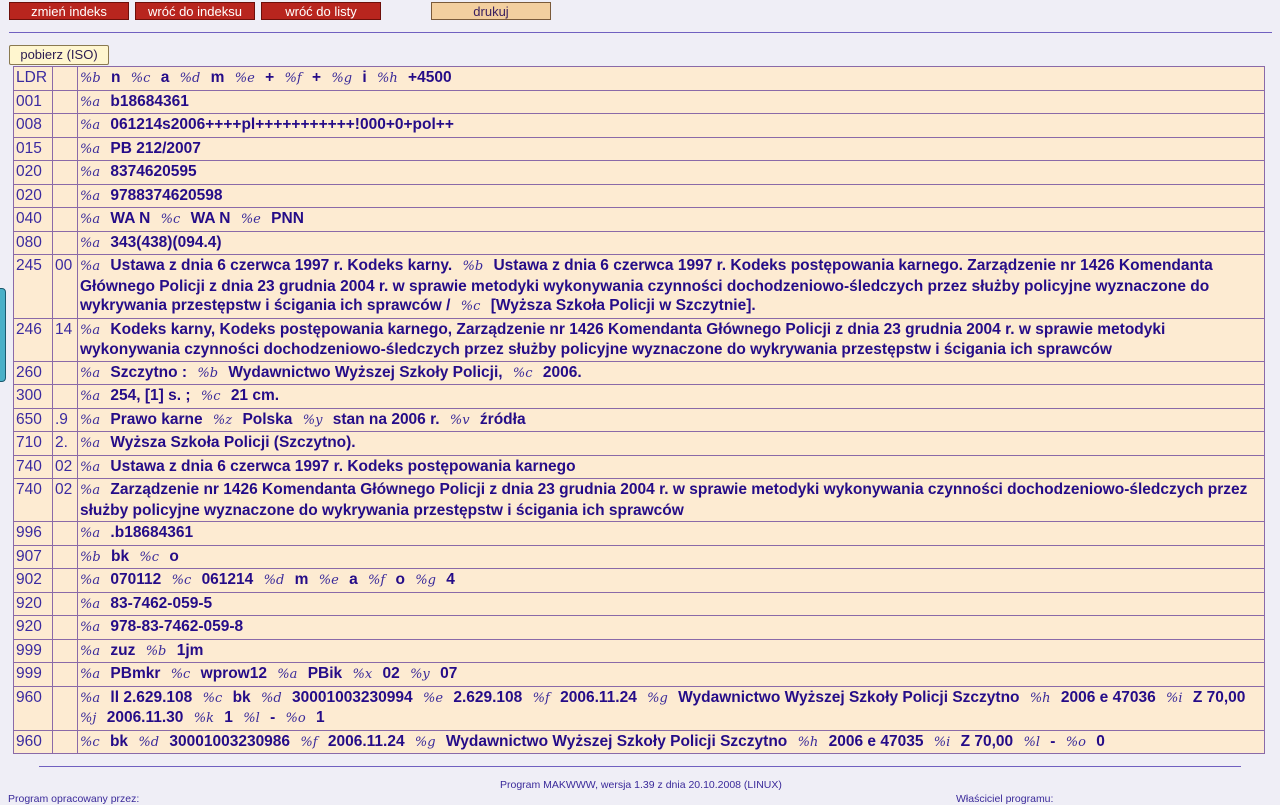 The height and width of the screenshot is (805, 1280). What do you see at coordinates (149, 742) in the screenshot?
I see `subfield-code: %d` at bounding box center [149, 742].